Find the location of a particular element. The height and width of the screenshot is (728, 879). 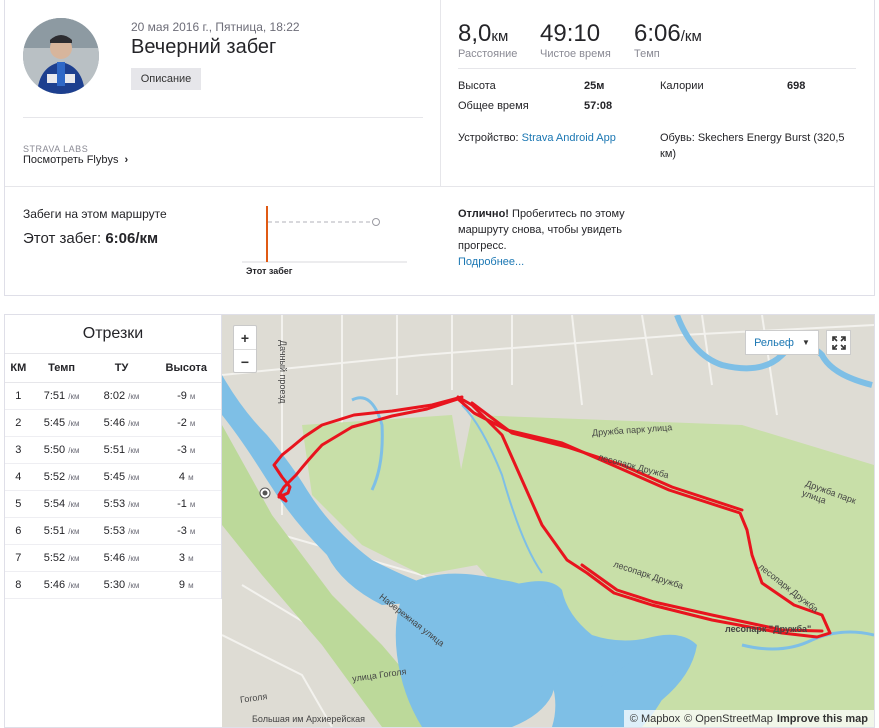

split-elevation: 4 м is located at coordinates (186, 477).